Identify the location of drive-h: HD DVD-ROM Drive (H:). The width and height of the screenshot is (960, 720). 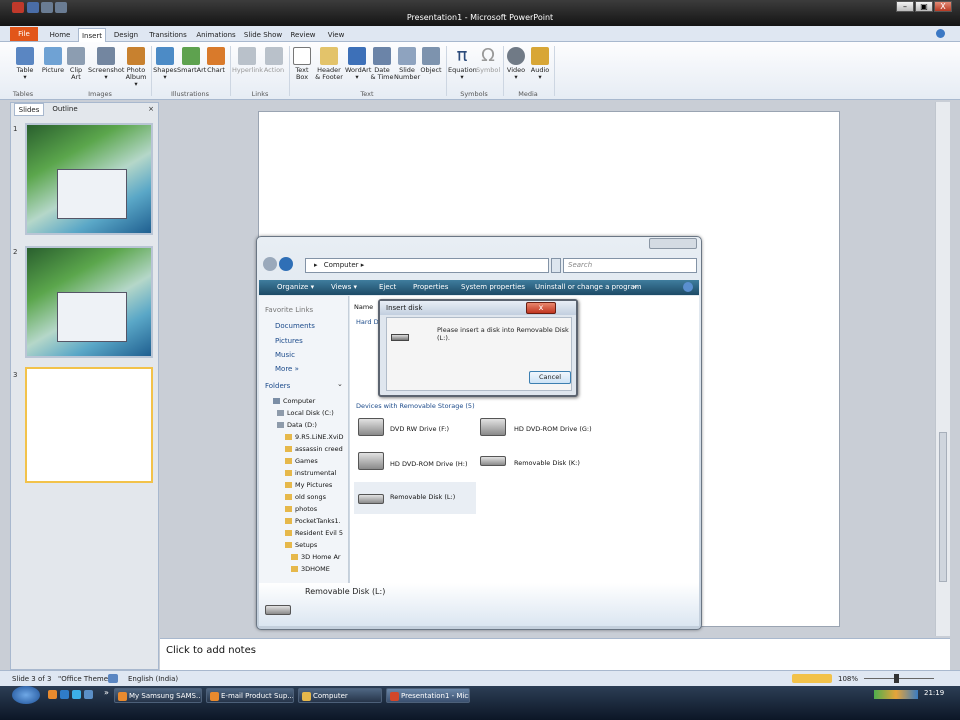
(429, 464).